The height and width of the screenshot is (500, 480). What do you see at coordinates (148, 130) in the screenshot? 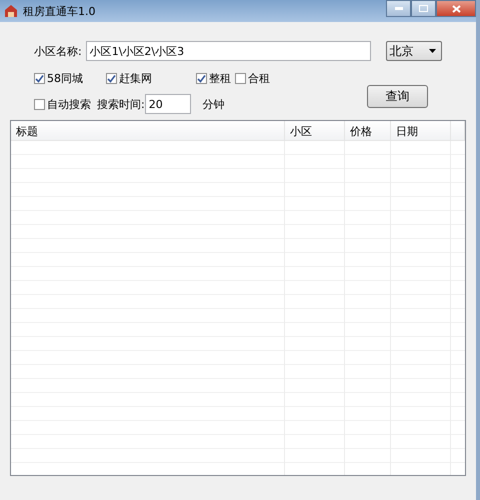
I see `column-header: 标题` at bounding box center [148, 130].